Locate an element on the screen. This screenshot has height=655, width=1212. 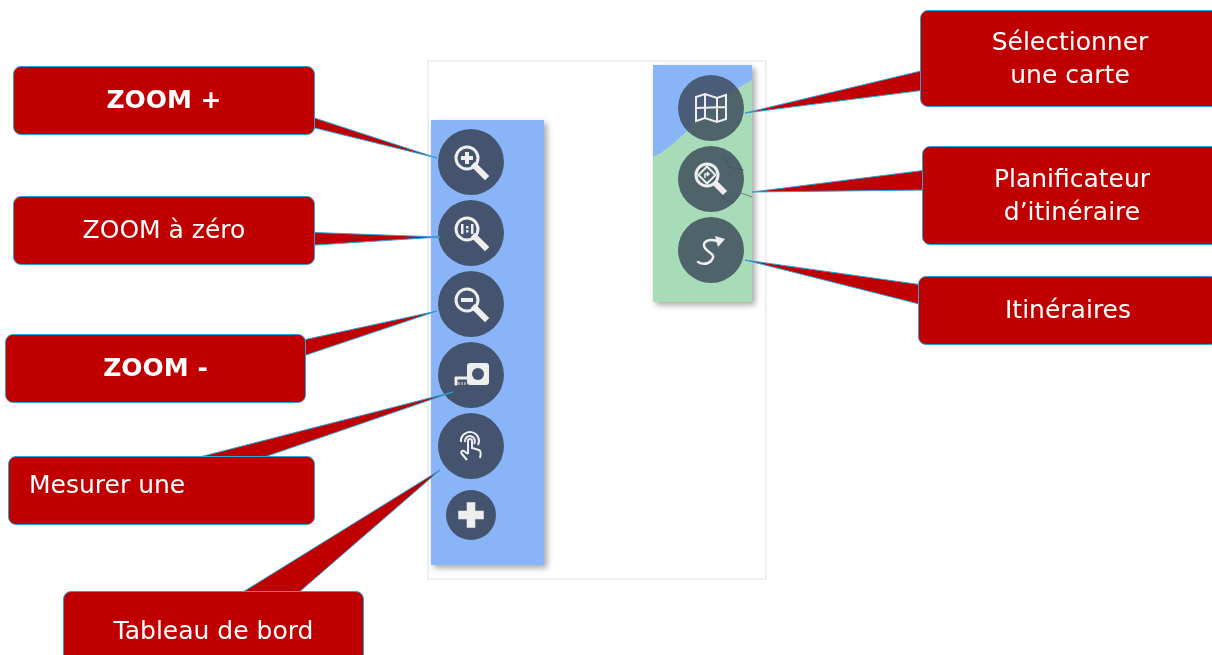
callout-text: Itinéraires is located at coordinates (1068, 310).